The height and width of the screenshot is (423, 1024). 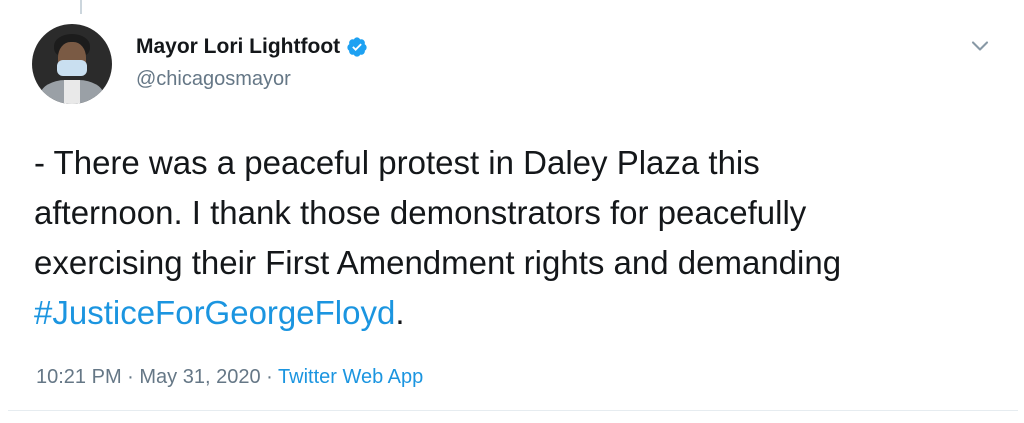 I want to click on tweet-text-trailing: ., so click(x=400, y=312).